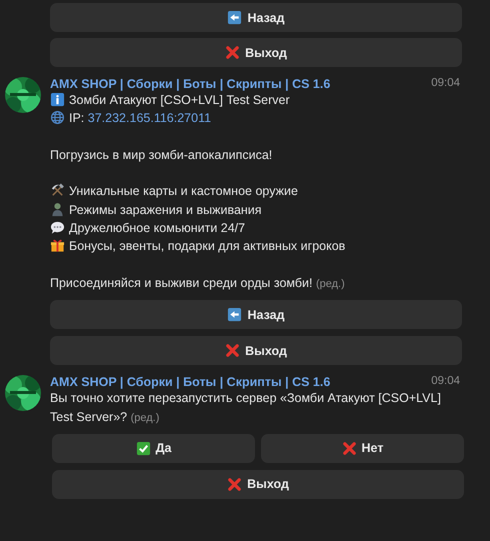 The image size is (490, 541). Describe the element at coordinates (57, 99) in the screenshot. I see `info-icon` at that location.